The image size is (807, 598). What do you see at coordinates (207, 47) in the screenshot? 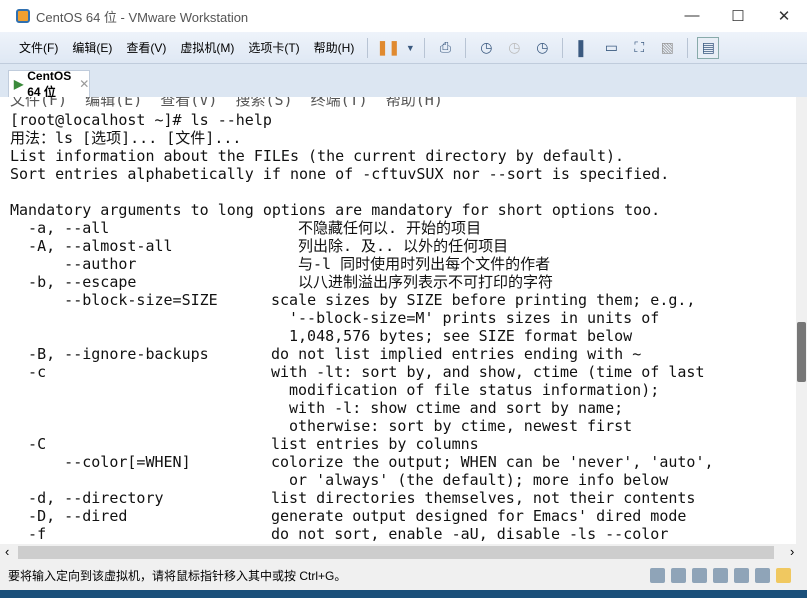
I see `menu-vm: 虚拟机(M)` at bounding box center [207, 47].